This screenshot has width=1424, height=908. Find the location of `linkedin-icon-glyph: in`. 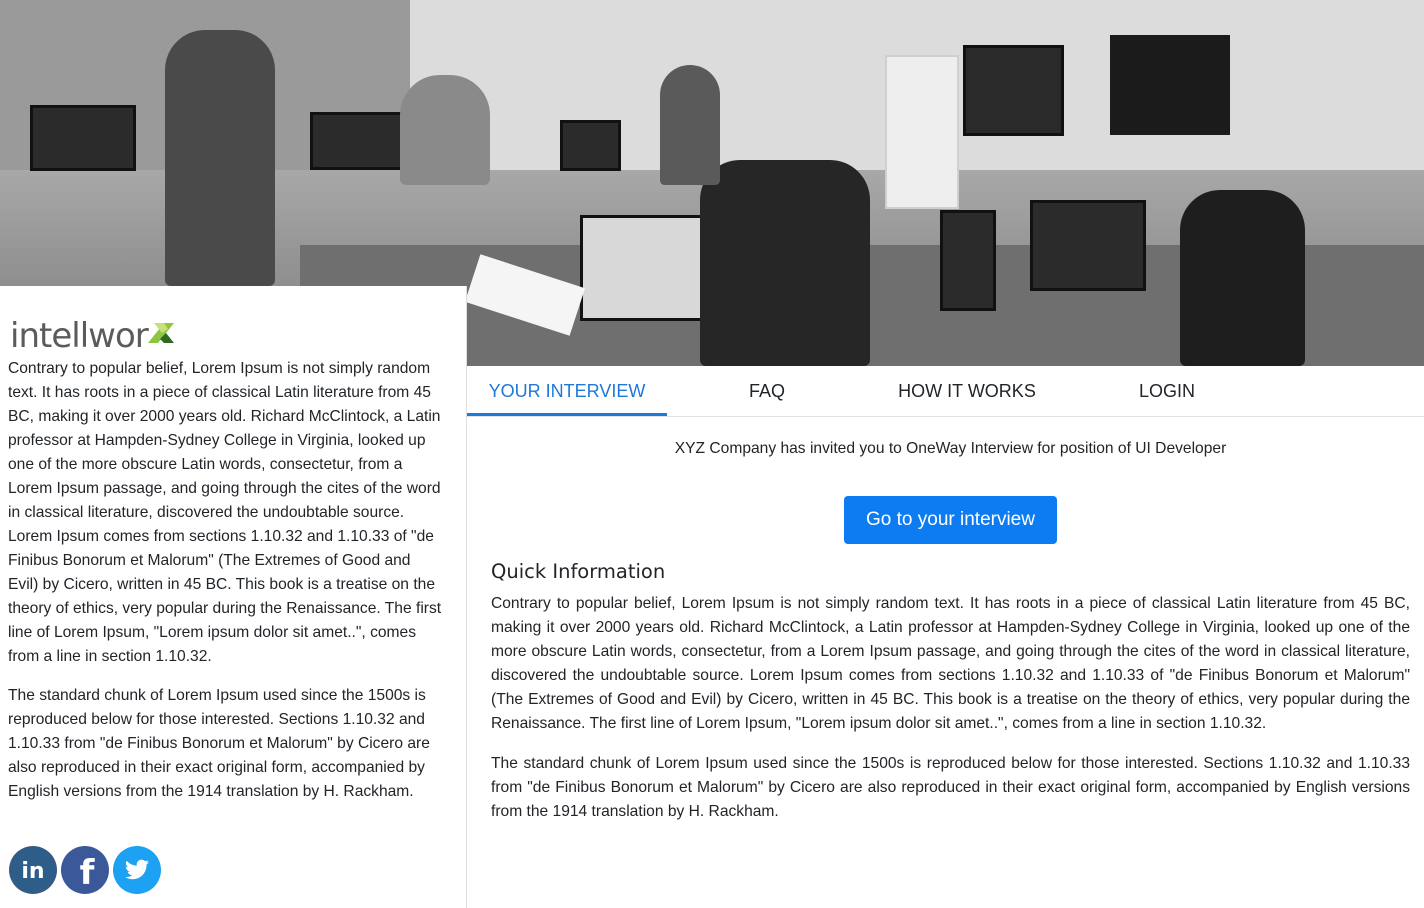

linkedin-icon-glyph: in is located at coordinates (33, 870).